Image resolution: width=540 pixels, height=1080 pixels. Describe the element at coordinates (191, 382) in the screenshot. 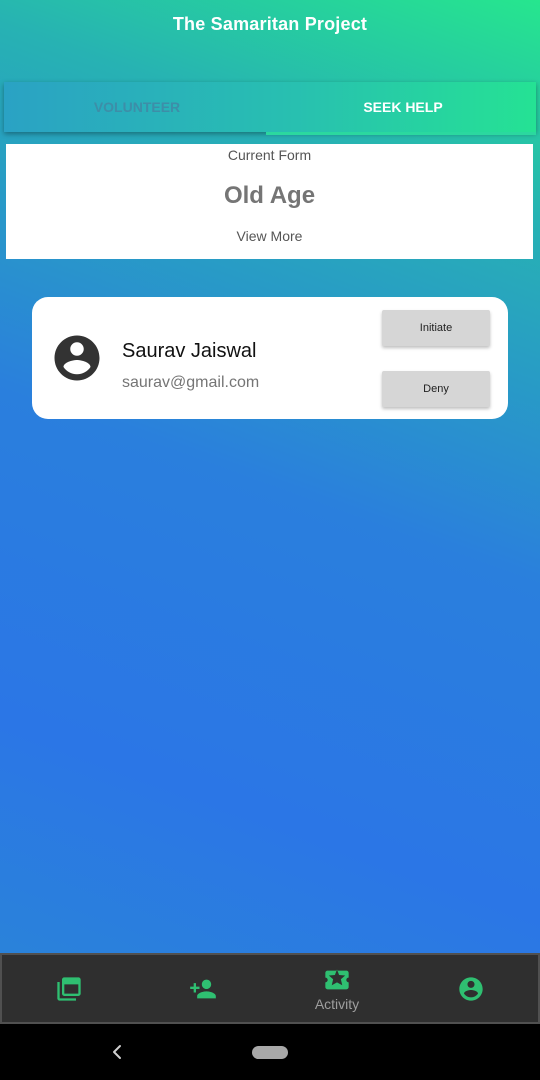

I see `requester-email: saurav@gmail.com` at that location.